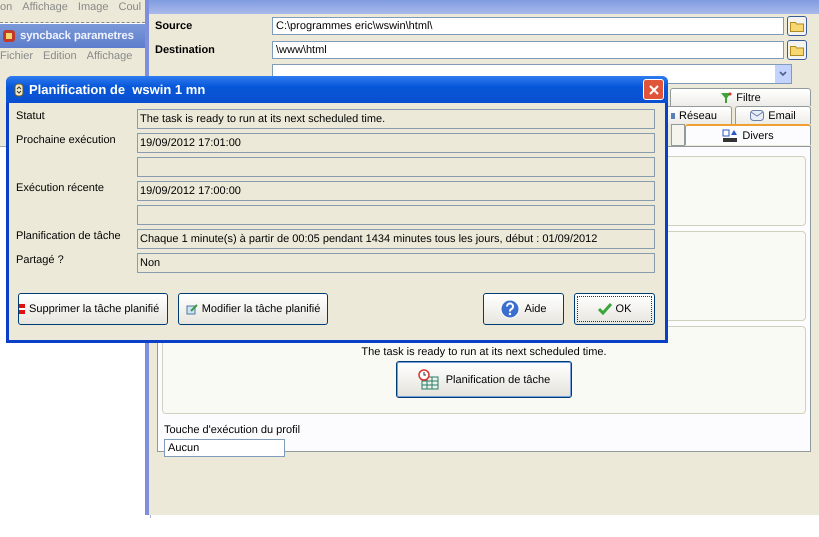 The image size is (819, 537). What do you see at coordinates (117, 89) in the screenshot?
I see `dialog-title: Planification de wswin 1 mn` at bounding box center [117, 89].